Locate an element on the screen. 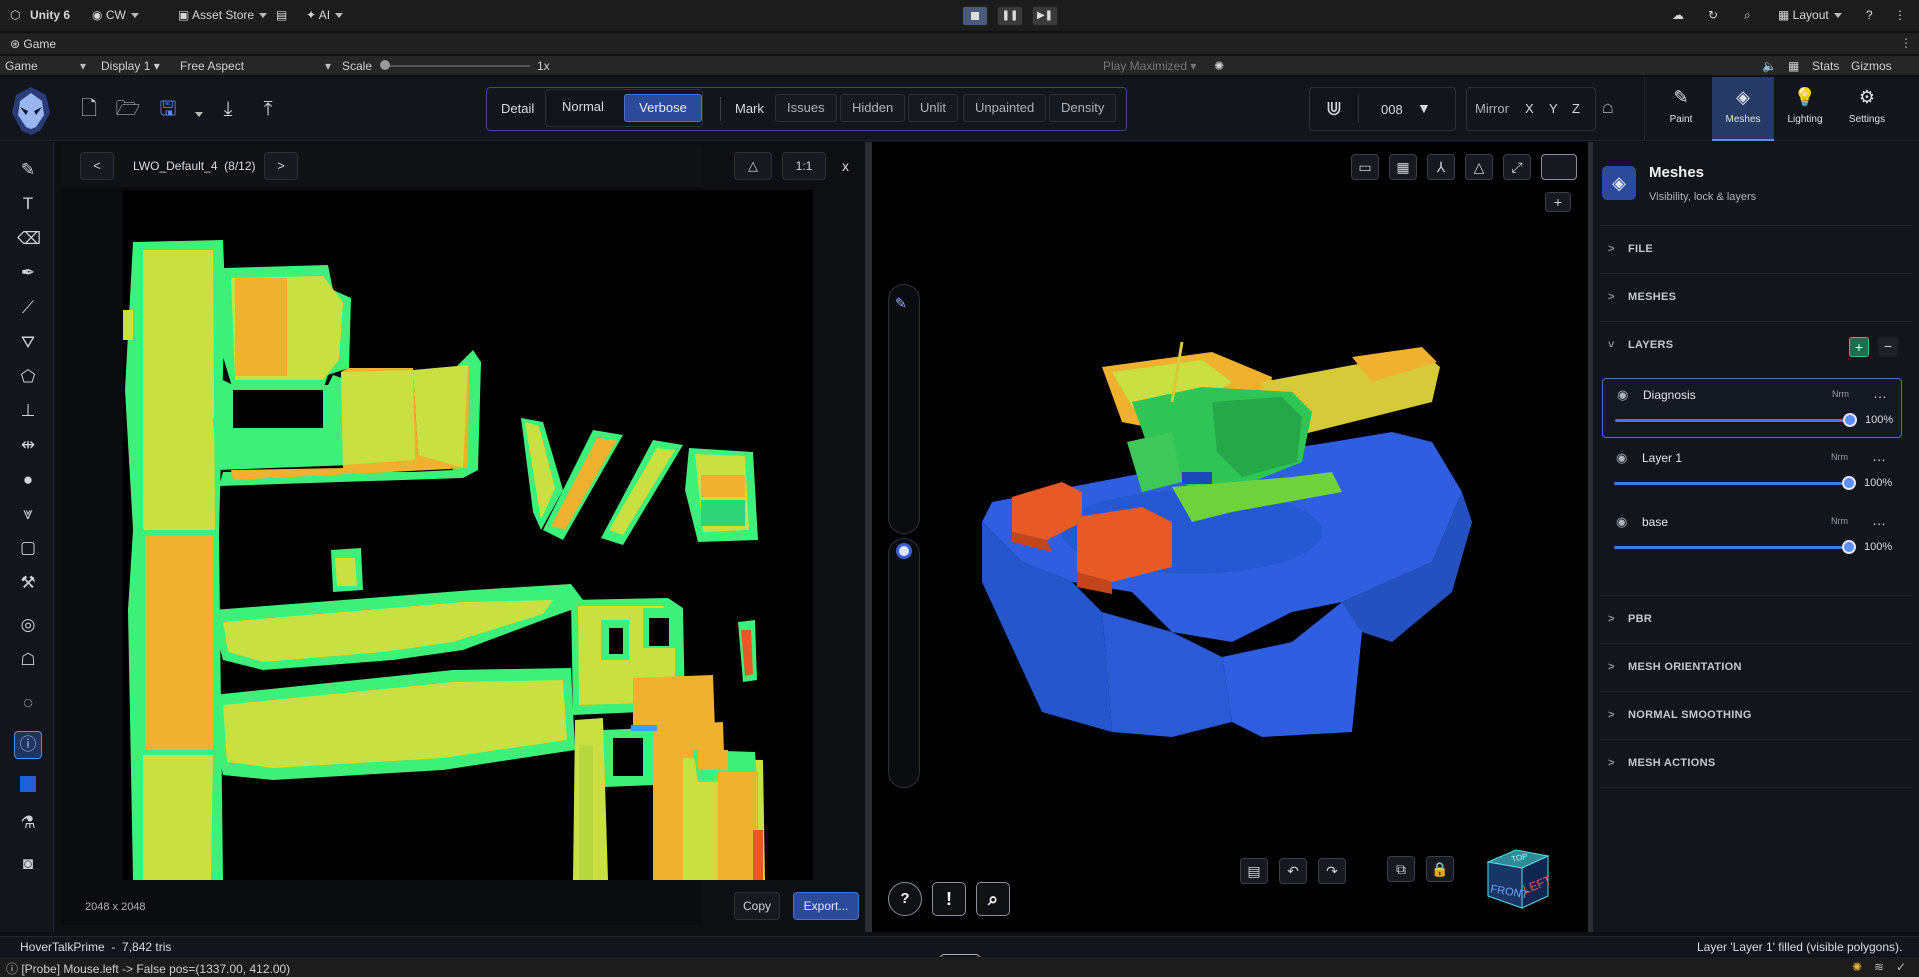 Image resolution: width=1919 pixels, height=977 pixels. eraser-tool-icon: ⌫ is located at coordinates (29, 239).